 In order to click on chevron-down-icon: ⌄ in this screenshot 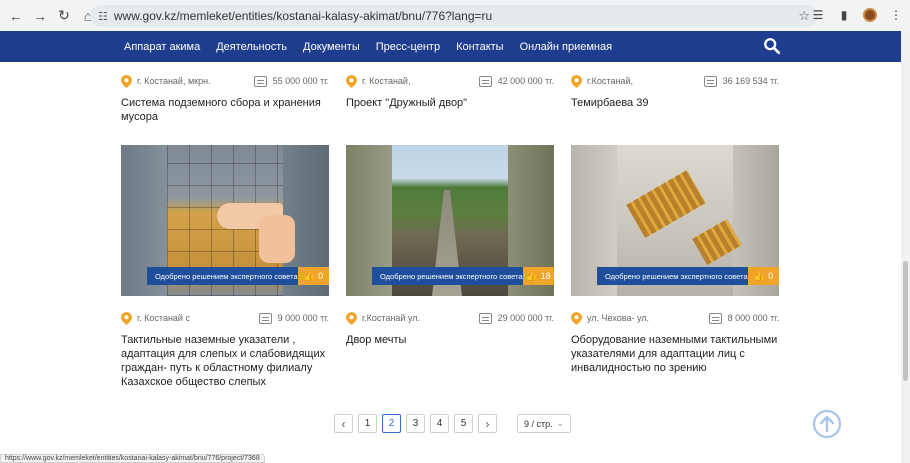, I will do `click(560, 423)`.